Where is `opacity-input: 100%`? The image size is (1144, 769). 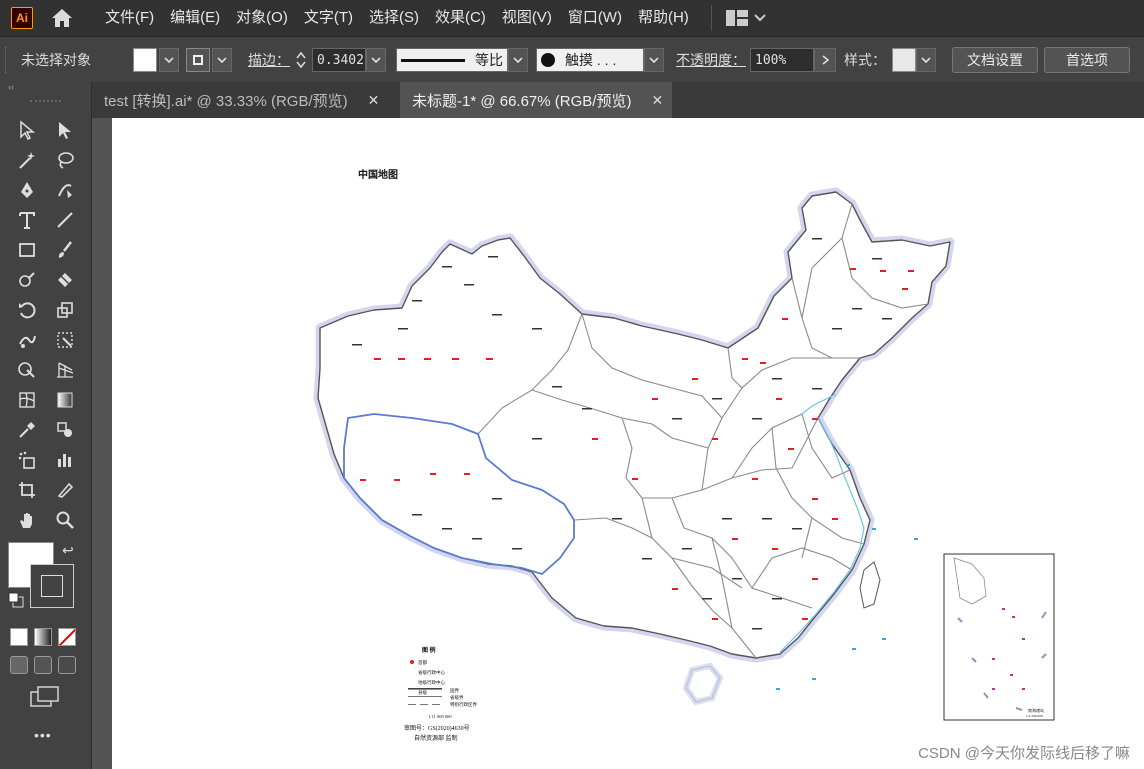
opacity-input: 100% is located at coordinates (782, 60).